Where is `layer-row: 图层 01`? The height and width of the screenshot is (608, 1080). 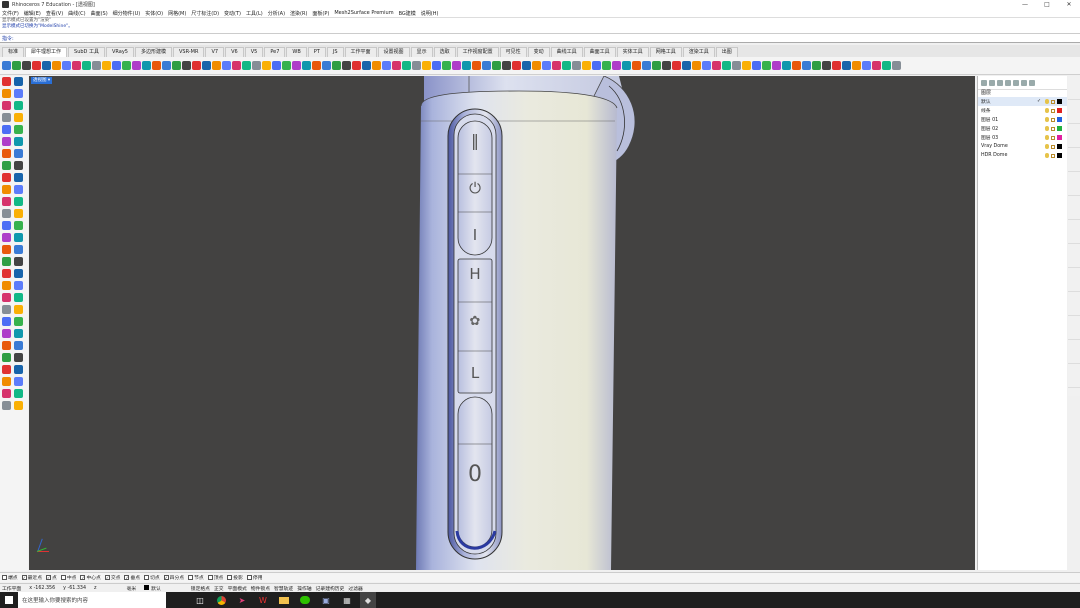 layer-row: 图层 01 is located at coordinates (1022, 119).